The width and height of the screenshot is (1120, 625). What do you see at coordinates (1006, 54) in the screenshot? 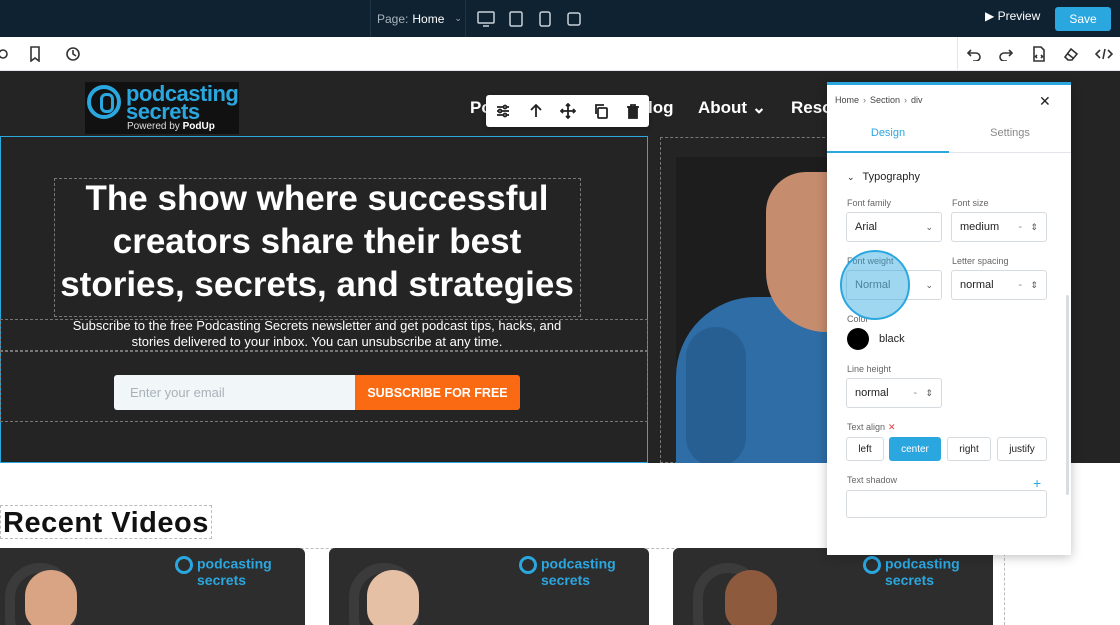
I see `redo-icon` at bounding box center [1006, 54].